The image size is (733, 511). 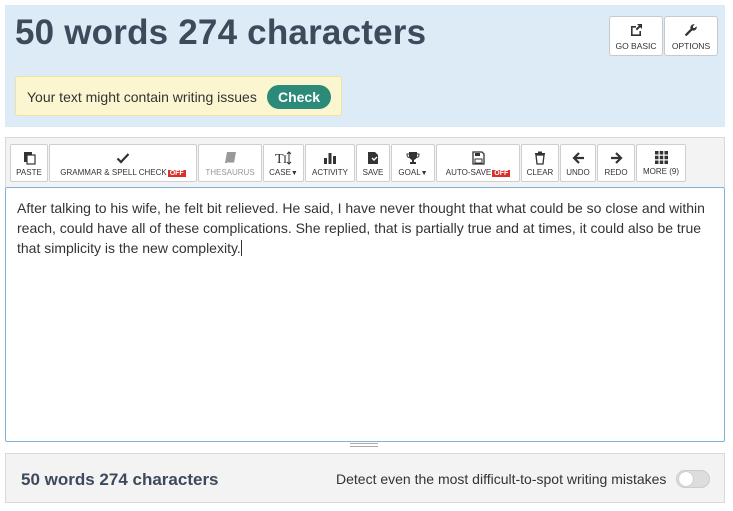 I want to click on go-basic-label: GO BASIC, so click(x=636, y=46).